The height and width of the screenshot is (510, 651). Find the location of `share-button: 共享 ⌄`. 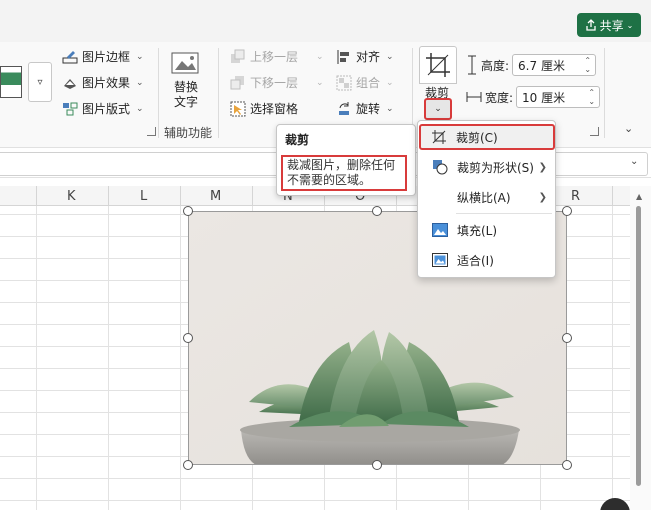

share-button: 共享 ⌄ is located at coordinates (609, 25).